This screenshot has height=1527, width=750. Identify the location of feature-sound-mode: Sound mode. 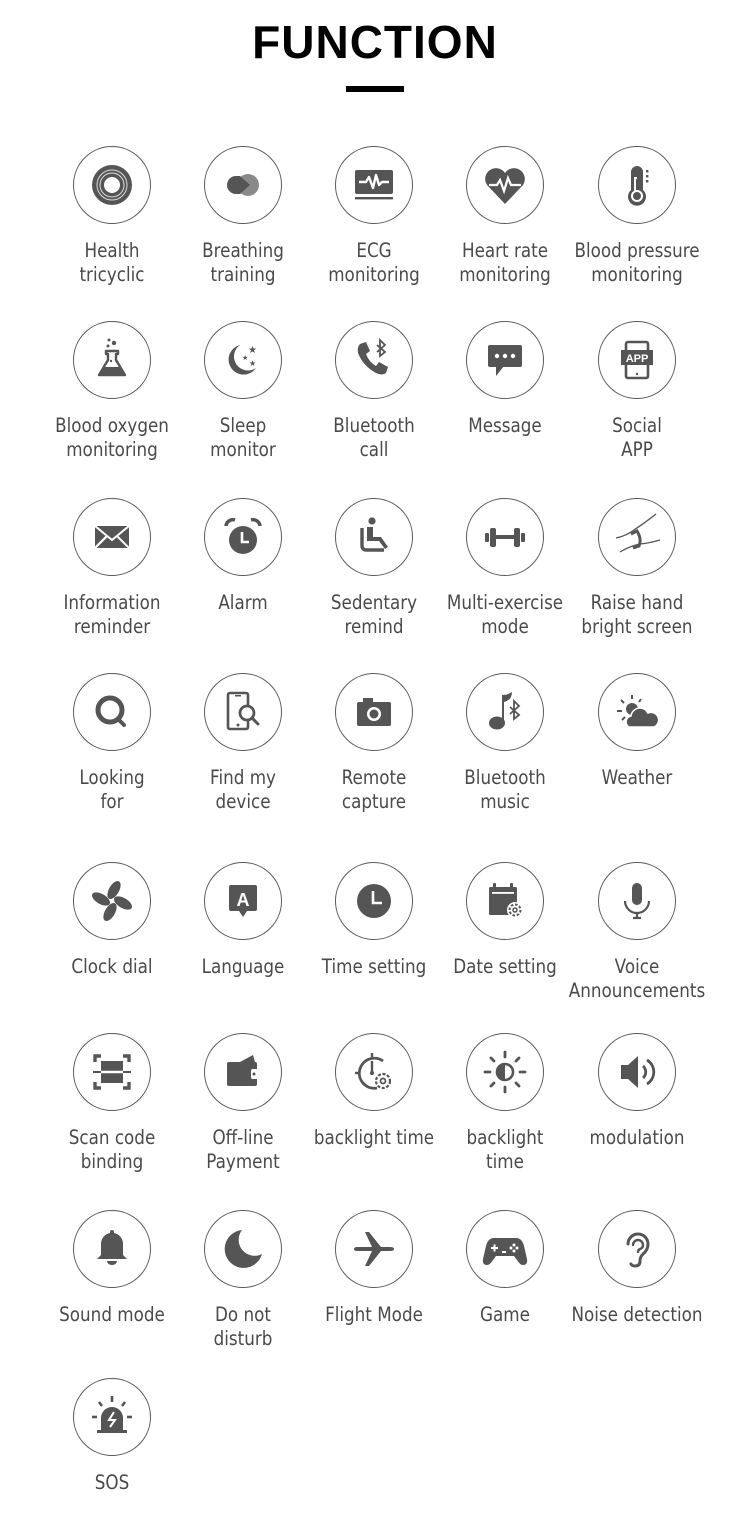
(112, 1268).